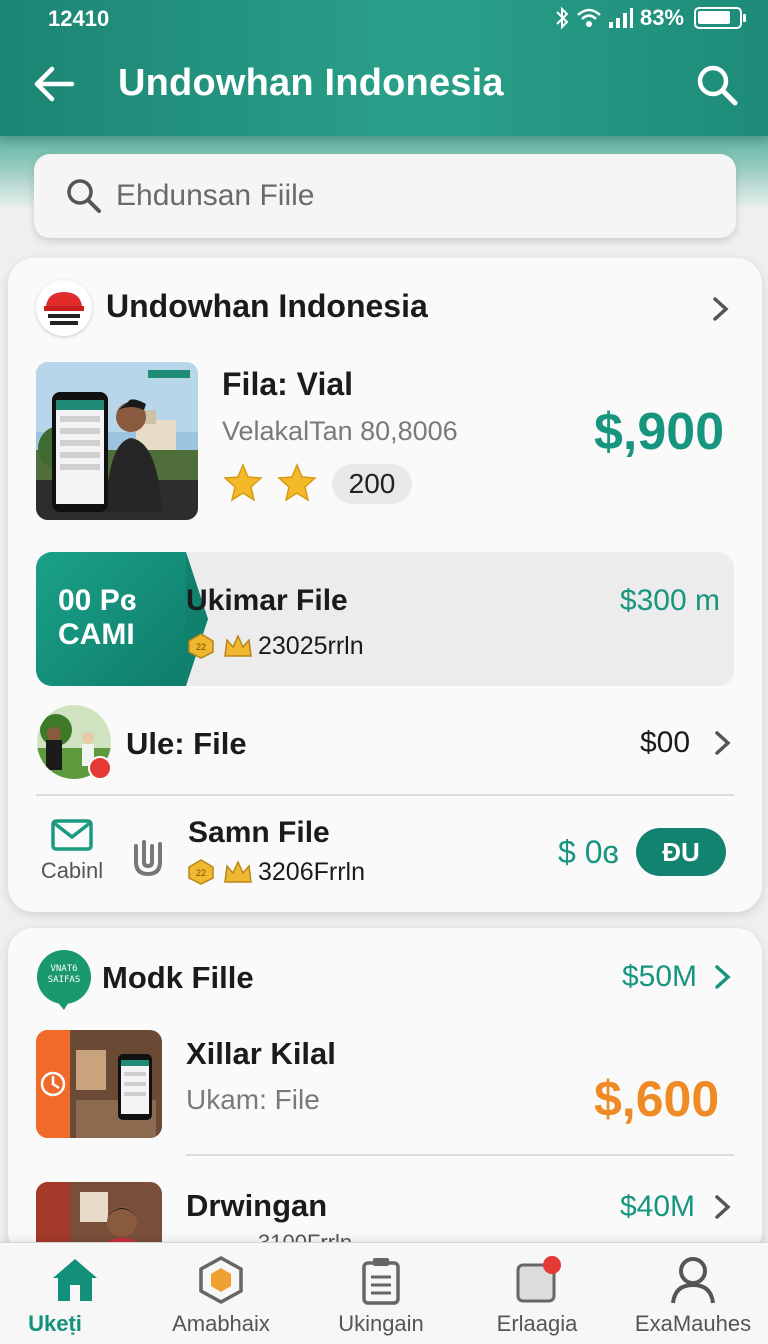 The image size is (768, 1344). Describe the element at coordinates (100, 768) in the screenshot. I see `notification-badge` at that location.